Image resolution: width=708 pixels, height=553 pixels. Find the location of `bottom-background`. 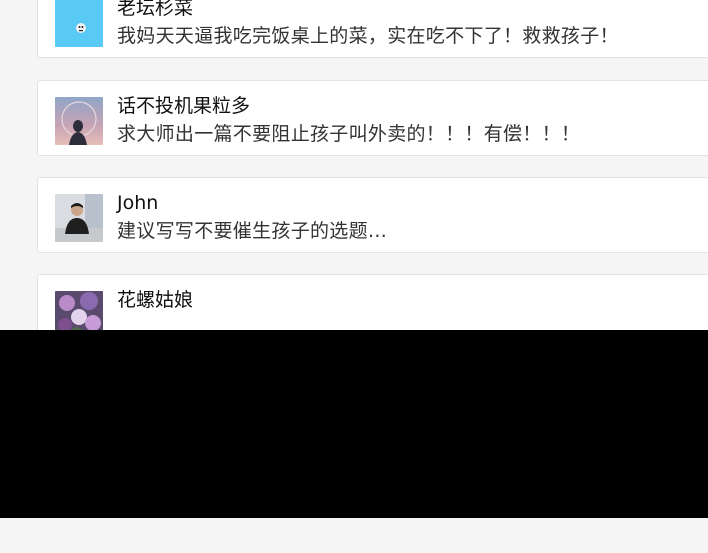

bottom-background is located at coordinates (354, 535).